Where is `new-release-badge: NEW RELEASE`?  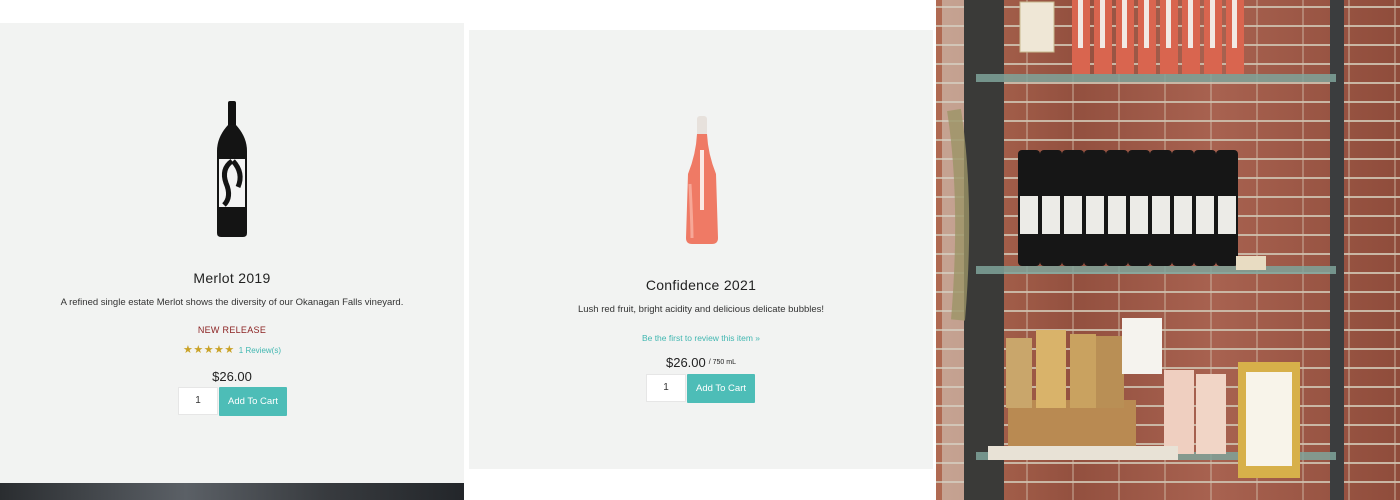 new-release-badge: NEW RELEASE is located at coordinates (232, 330).